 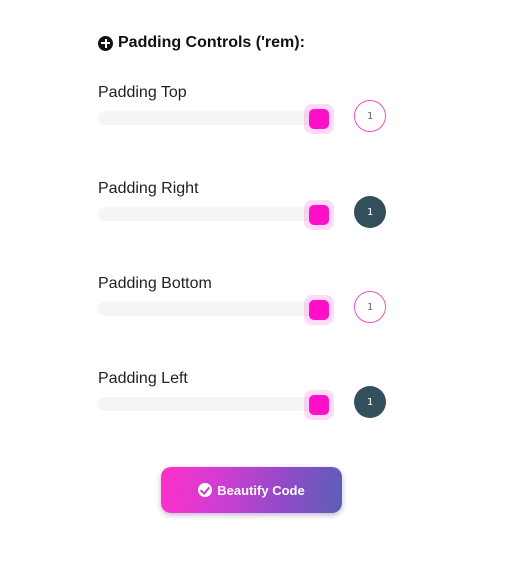 I want to click on padding-top-value-badge: 1, so click(x=370, y=116).